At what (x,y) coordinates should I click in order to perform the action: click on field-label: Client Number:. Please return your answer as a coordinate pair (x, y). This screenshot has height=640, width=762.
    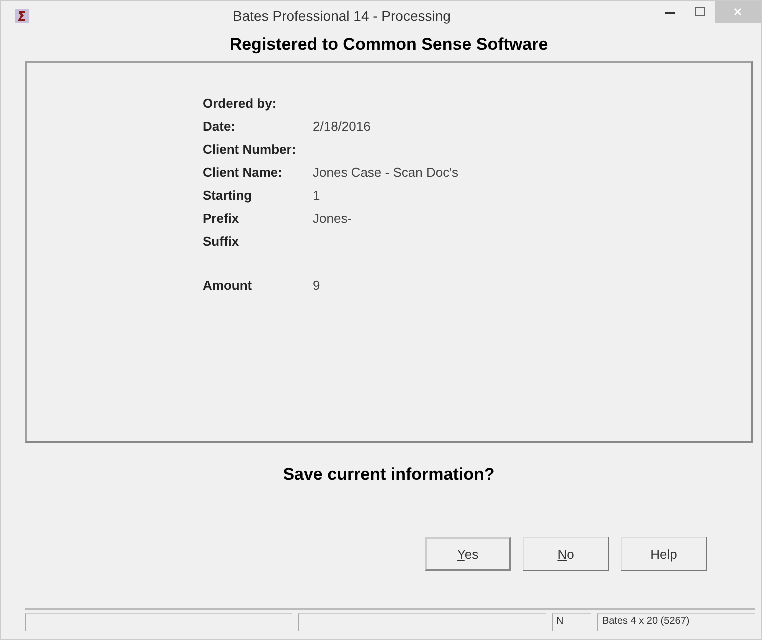
    Looking at the image, I should click on (250, 149).